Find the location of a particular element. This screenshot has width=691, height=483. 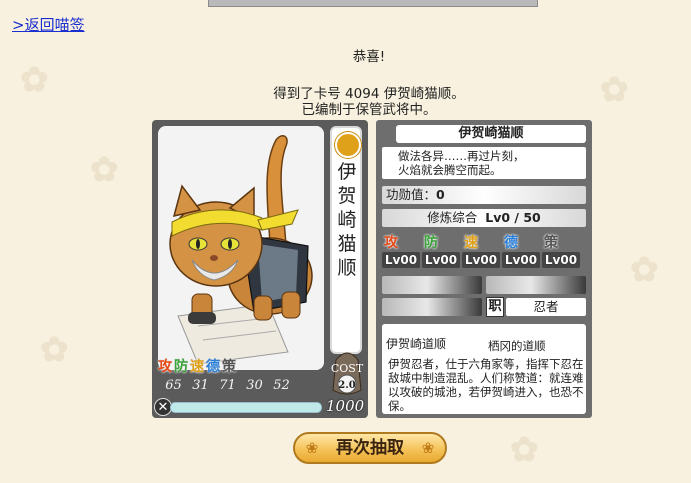

cost-value: 2.0 is located at coordinates (346, 385).